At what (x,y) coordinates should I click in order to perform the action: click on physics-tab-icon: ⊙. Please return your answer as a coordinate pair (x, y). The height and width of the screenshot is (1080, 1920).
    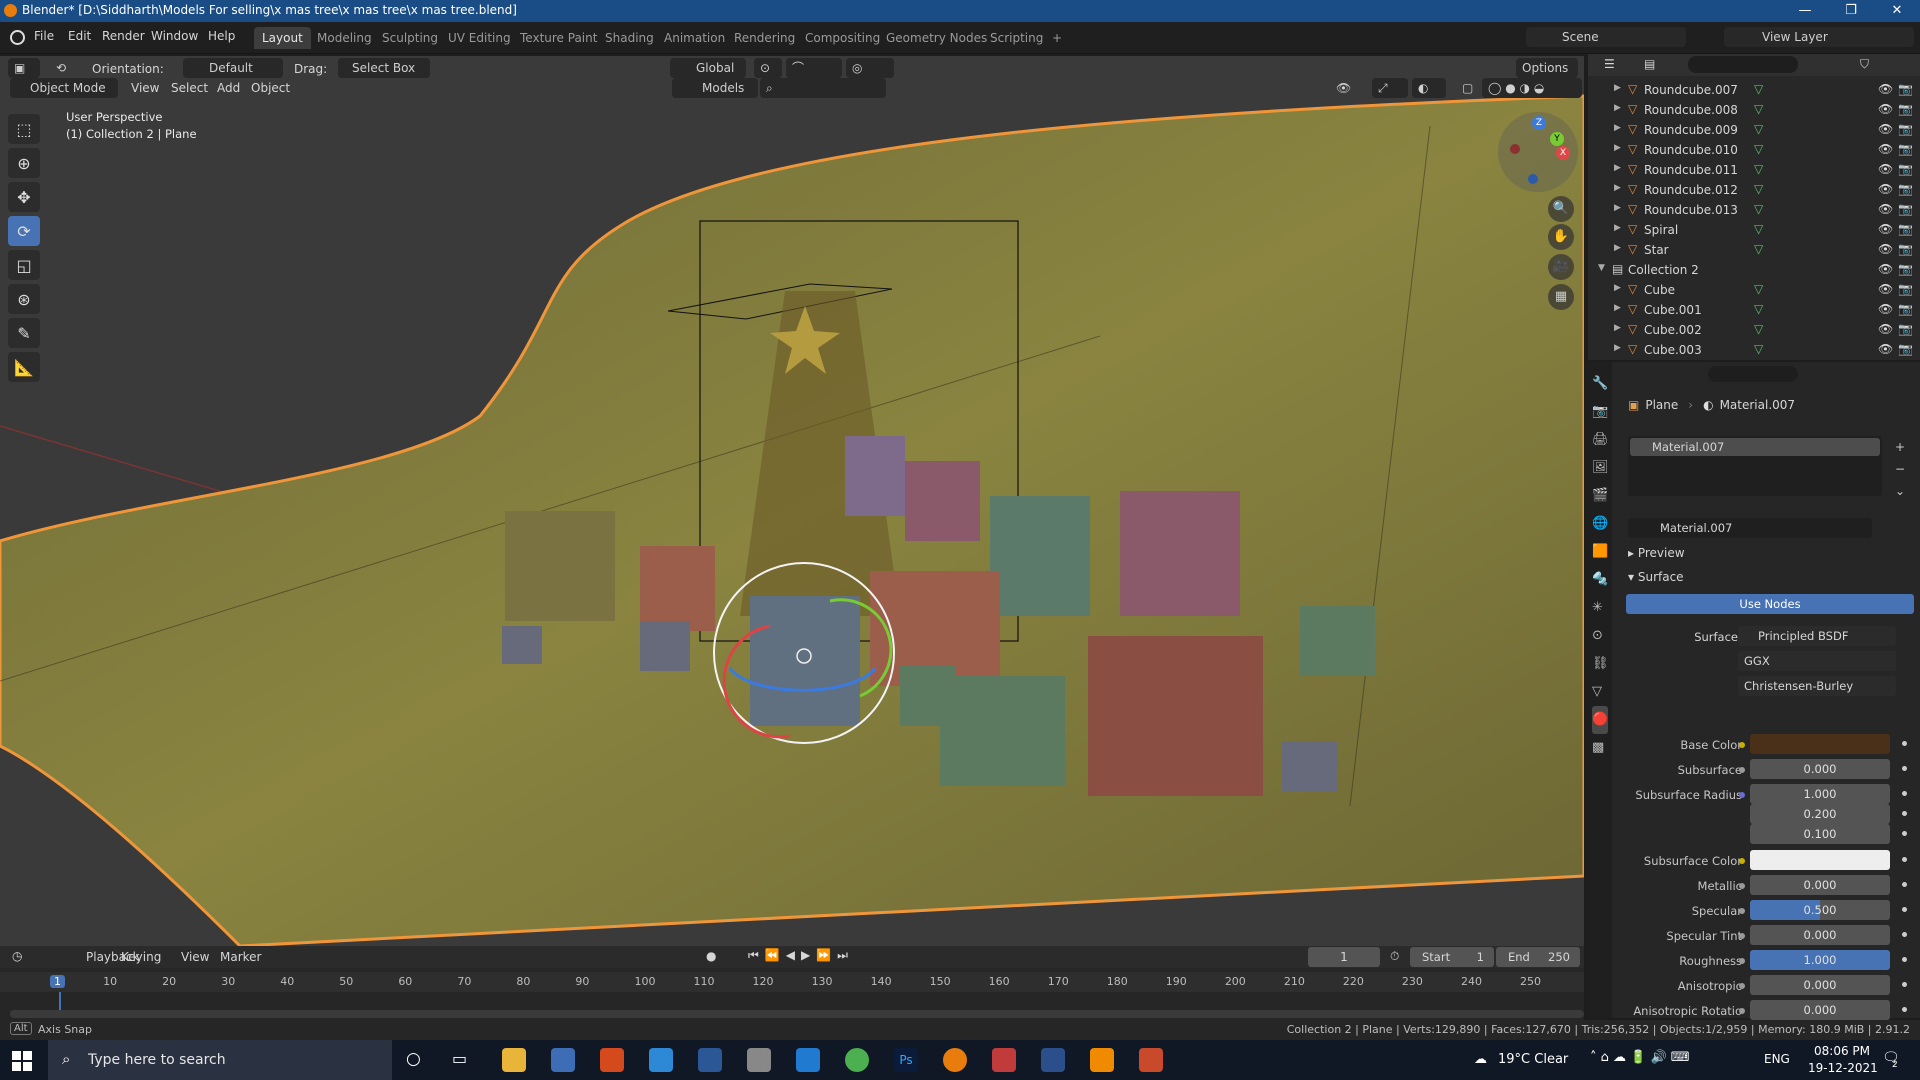
    Looking at the image, I should click on (1600, 636).